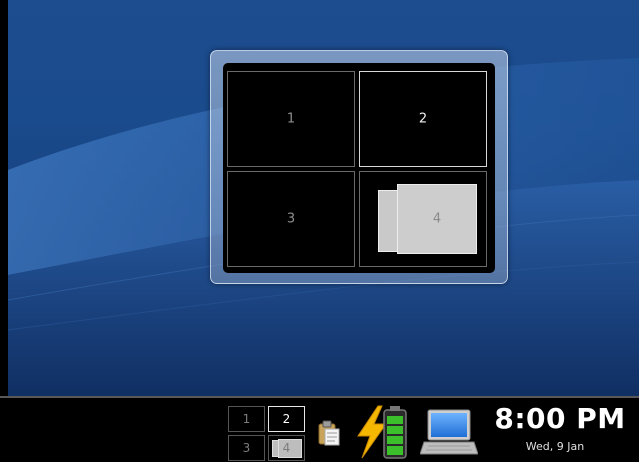 Image resolution: width=639 pixels, height=462 pixels. I want to click on pager-desktop-3: 3, so click(291, 219).